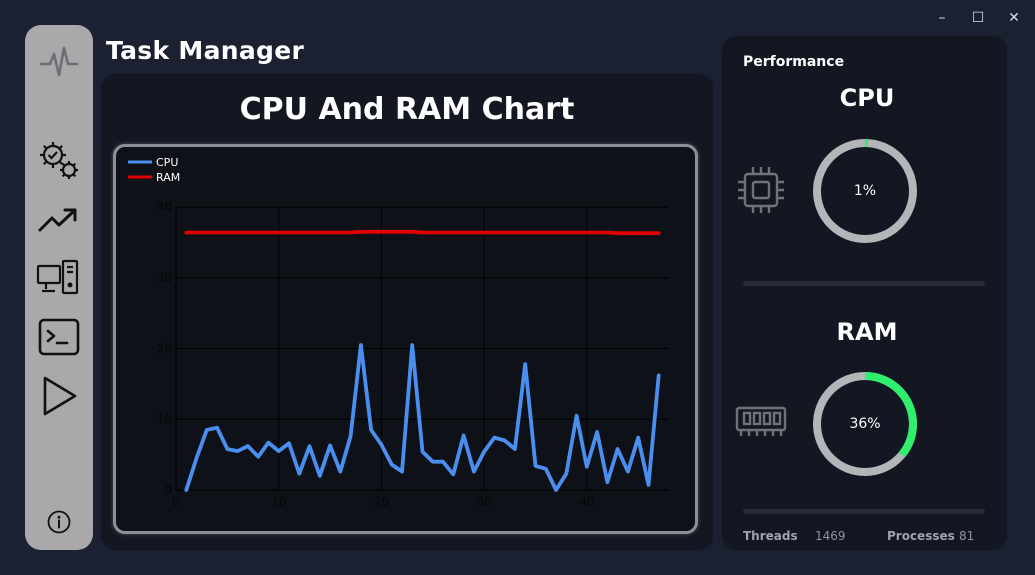 This screenshot has height=575, width=1035. I want to click on maximize-button: ☐, so click(978, 18).